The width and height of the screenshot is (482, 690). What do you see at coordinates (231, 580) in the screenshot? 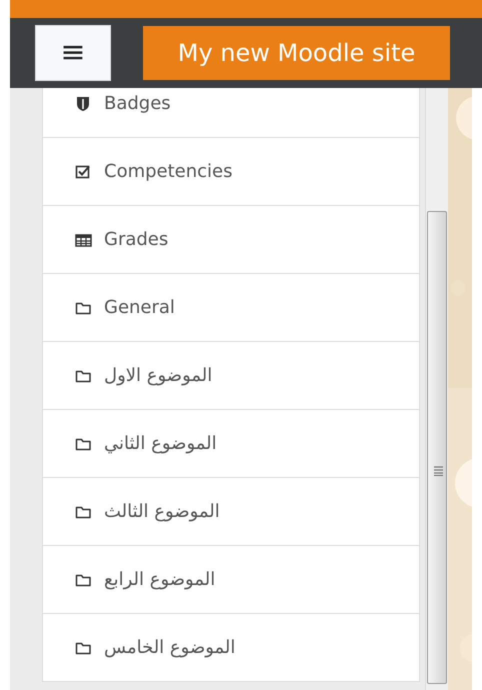
I see `nav-item: الموضوع الرابع` at bounding box center [231, 580].